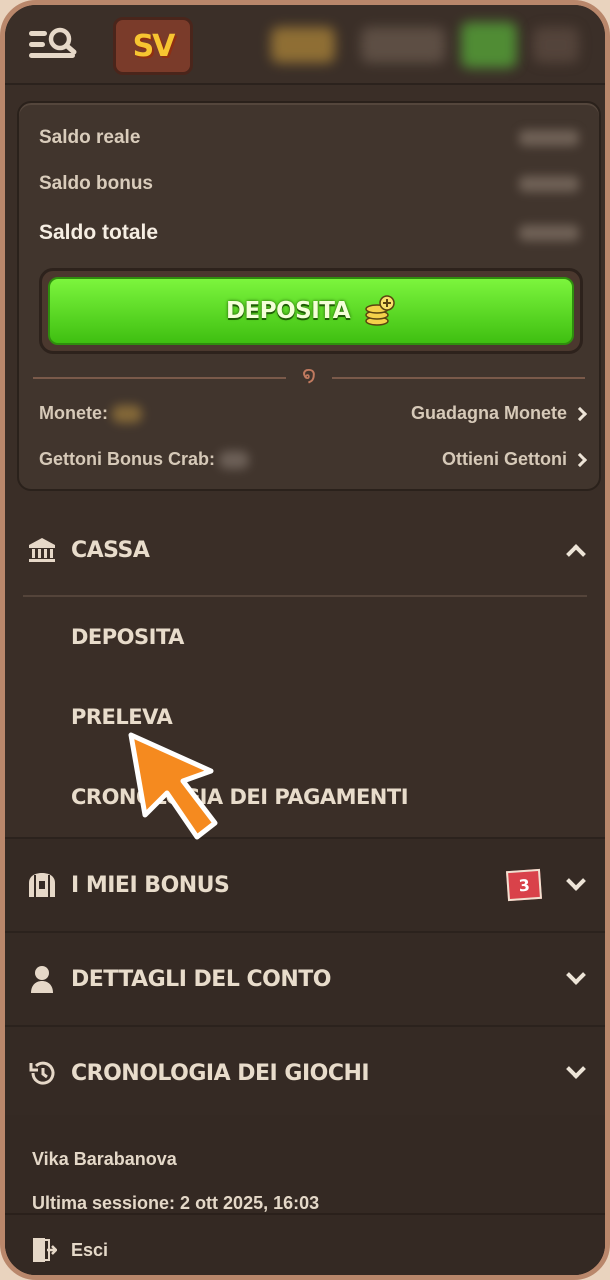 The height and width of the screenshot is (1280, 610). What do you see at coordinates (42, 885) in the screenshot?
I see `treasure-chest-icon` at bounding box center [42, 885].